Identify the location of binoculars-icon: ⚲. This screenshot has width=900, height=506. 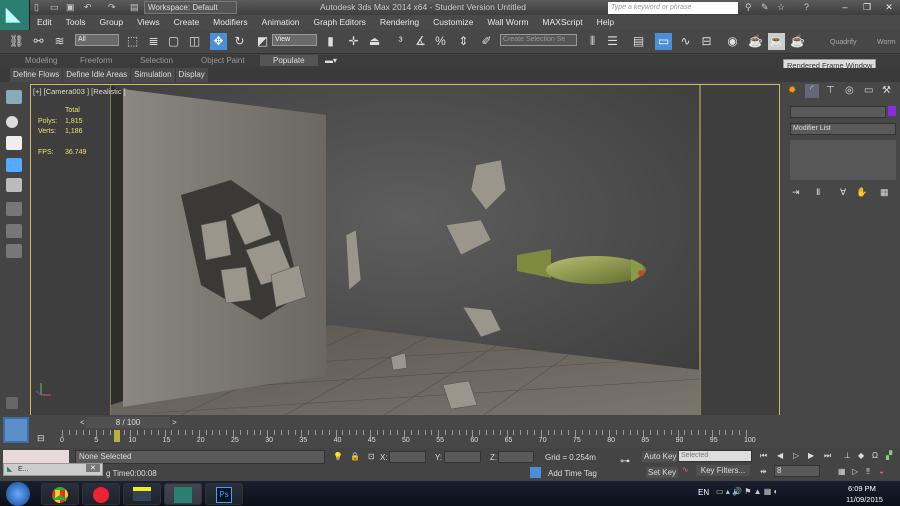
(750, 7).